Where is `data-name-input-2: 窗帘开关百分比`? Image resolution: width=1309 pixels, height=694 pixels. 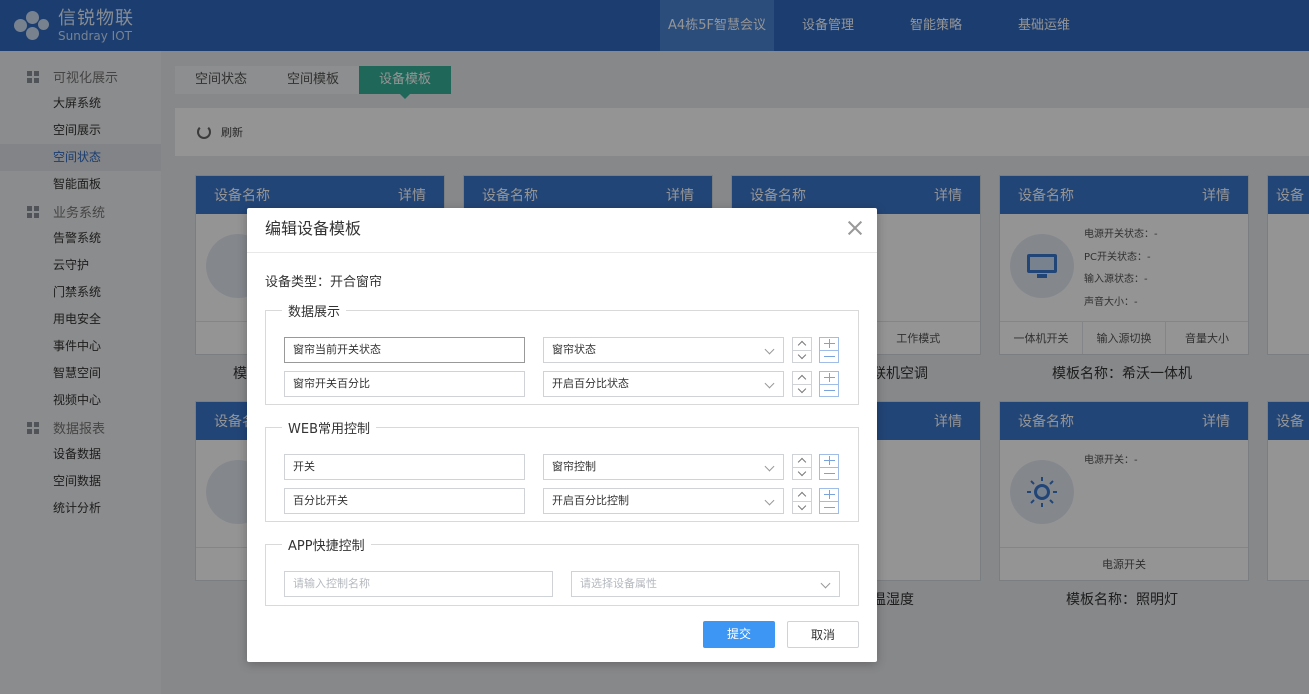 data-name-input-2: 窗帘开关百分比 is located at coordinates (404, 384).